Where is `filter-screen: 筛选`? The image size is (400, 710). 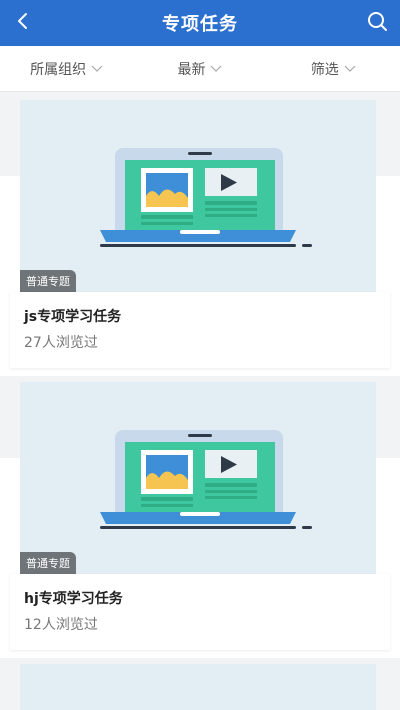 filter-screen: 筛选 is located at coordinates (333, 69).